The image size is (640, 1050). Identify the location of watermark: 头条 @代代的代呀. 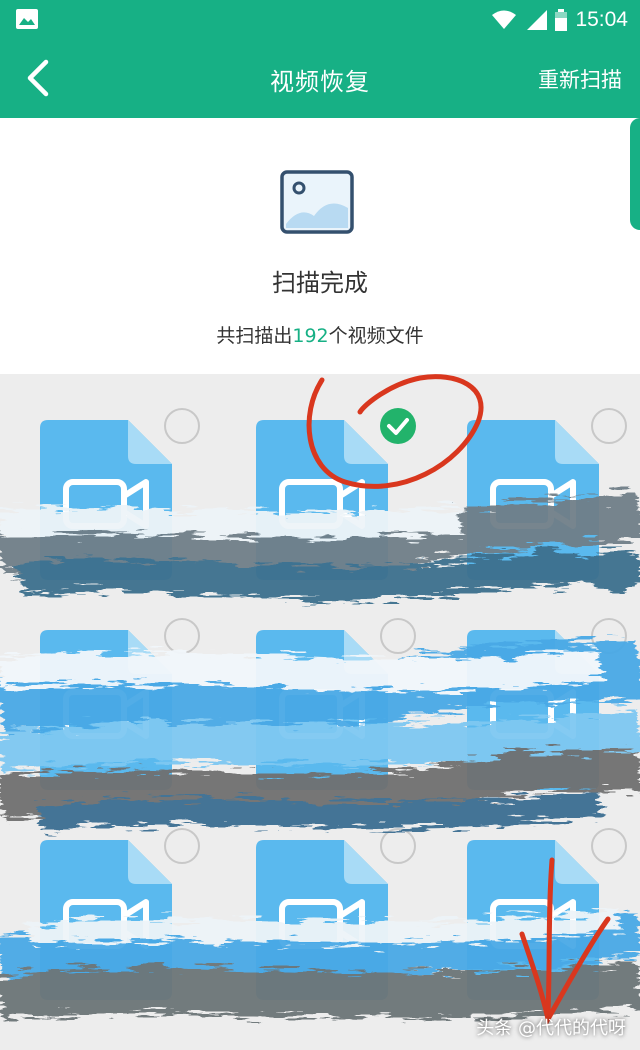
(551, 1028).